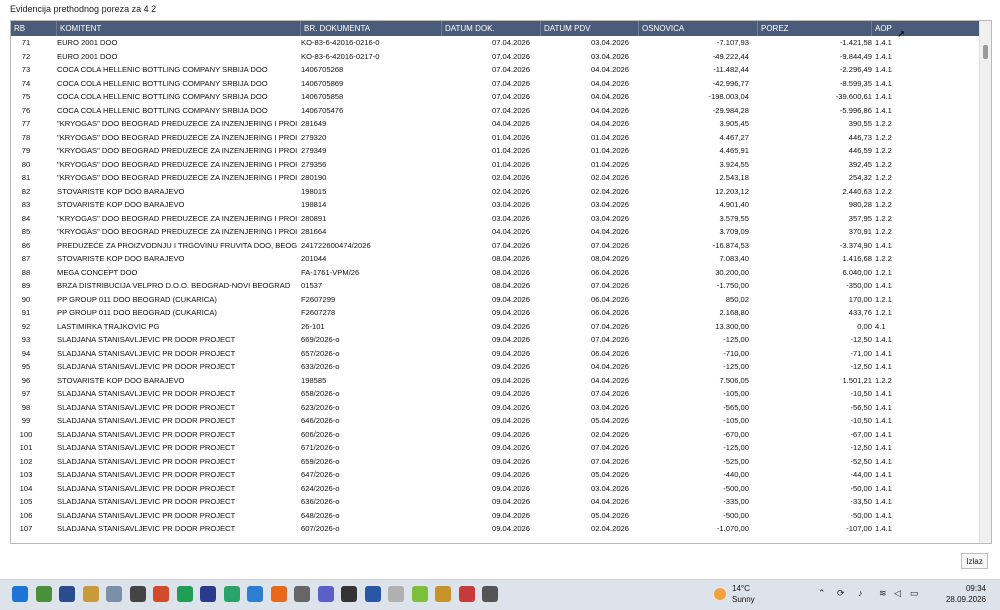 Image resolution: width=1000 pixels, height=610 pixels. I want to click on cell-rb: 99, so click(26, 420).